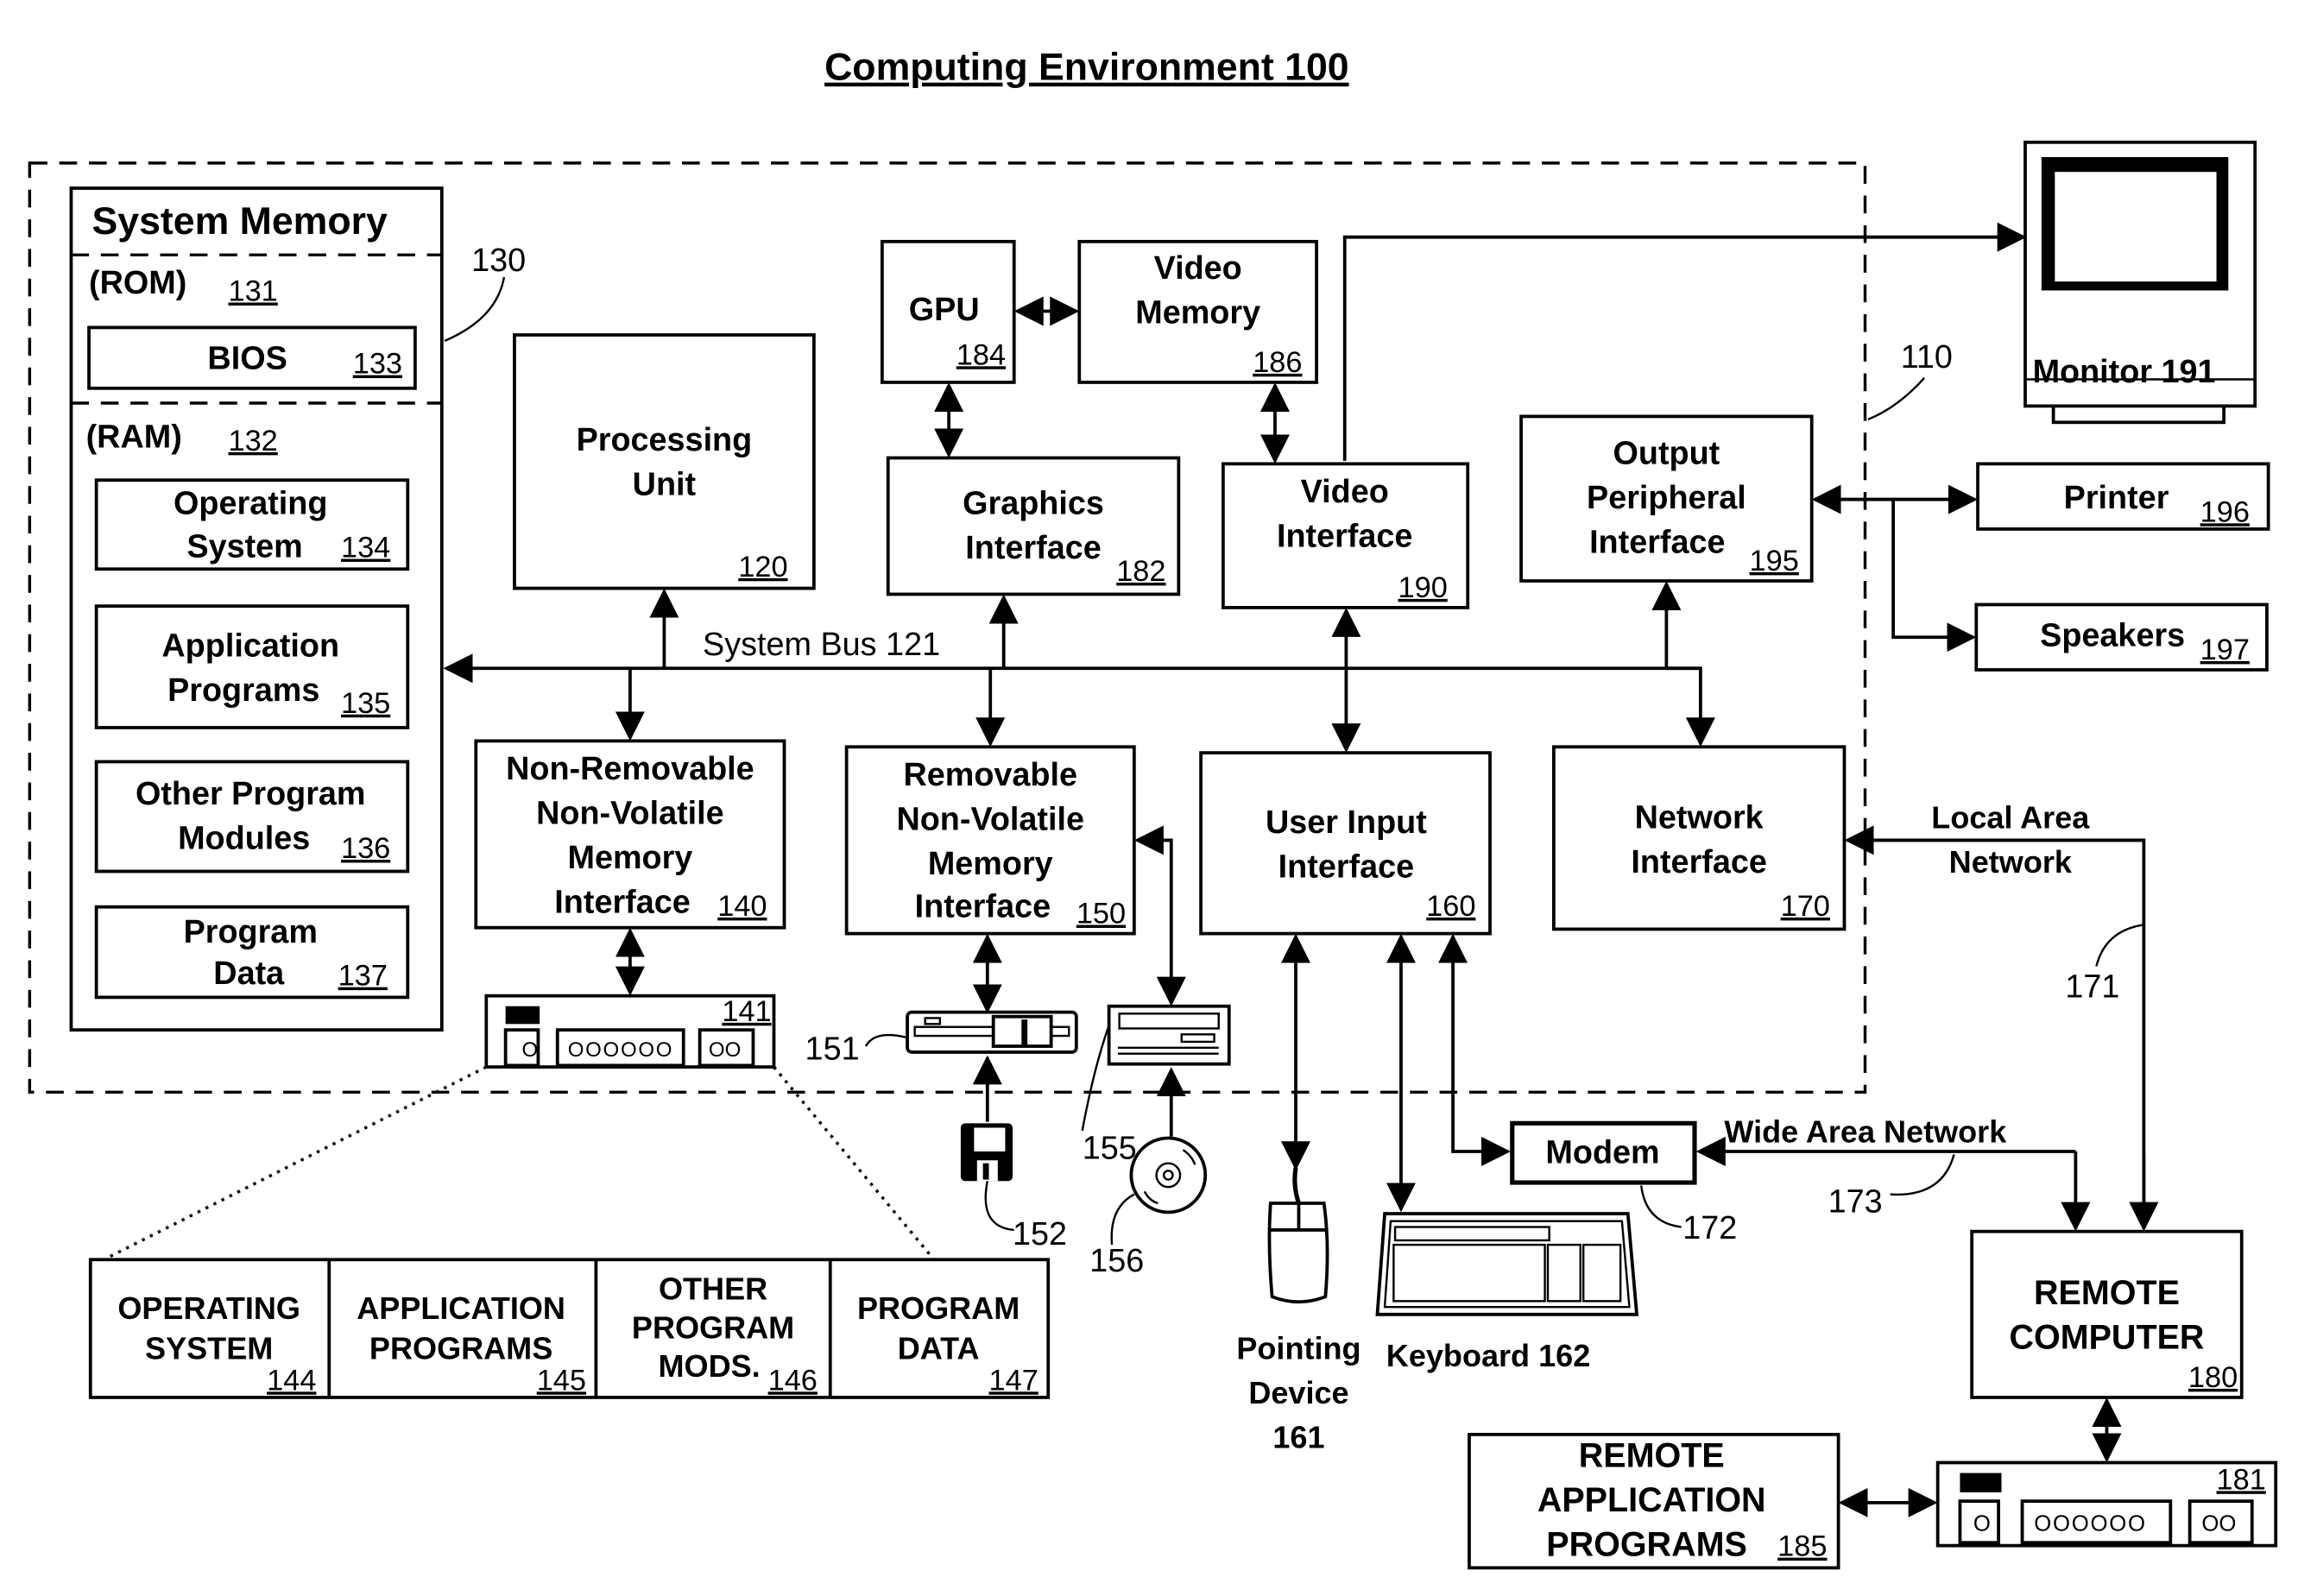 The width and height of the screenshot is (2298, 1596). What do you see at coordinates (250, 646) in the screenshot?
I see `svg-text: Application` at bounding box center [250, 646].